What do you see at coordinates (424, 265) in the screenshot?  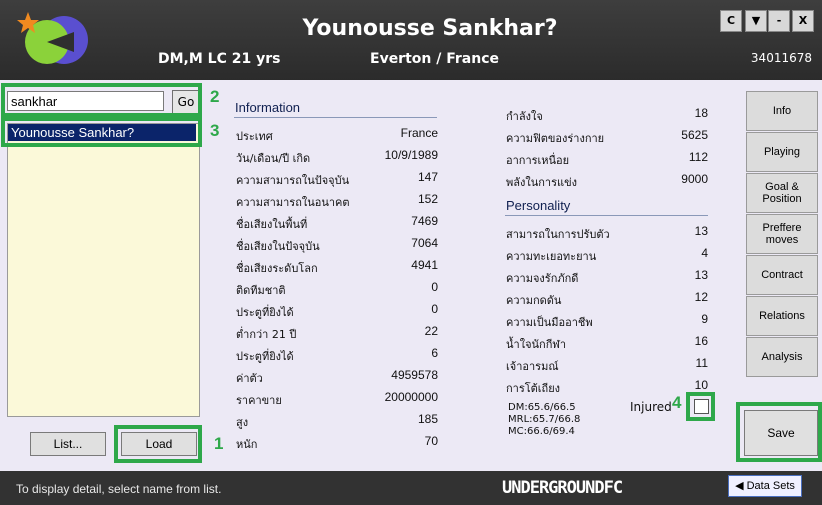 I see `stat-value: 4941` at bounding box center [424, 265].